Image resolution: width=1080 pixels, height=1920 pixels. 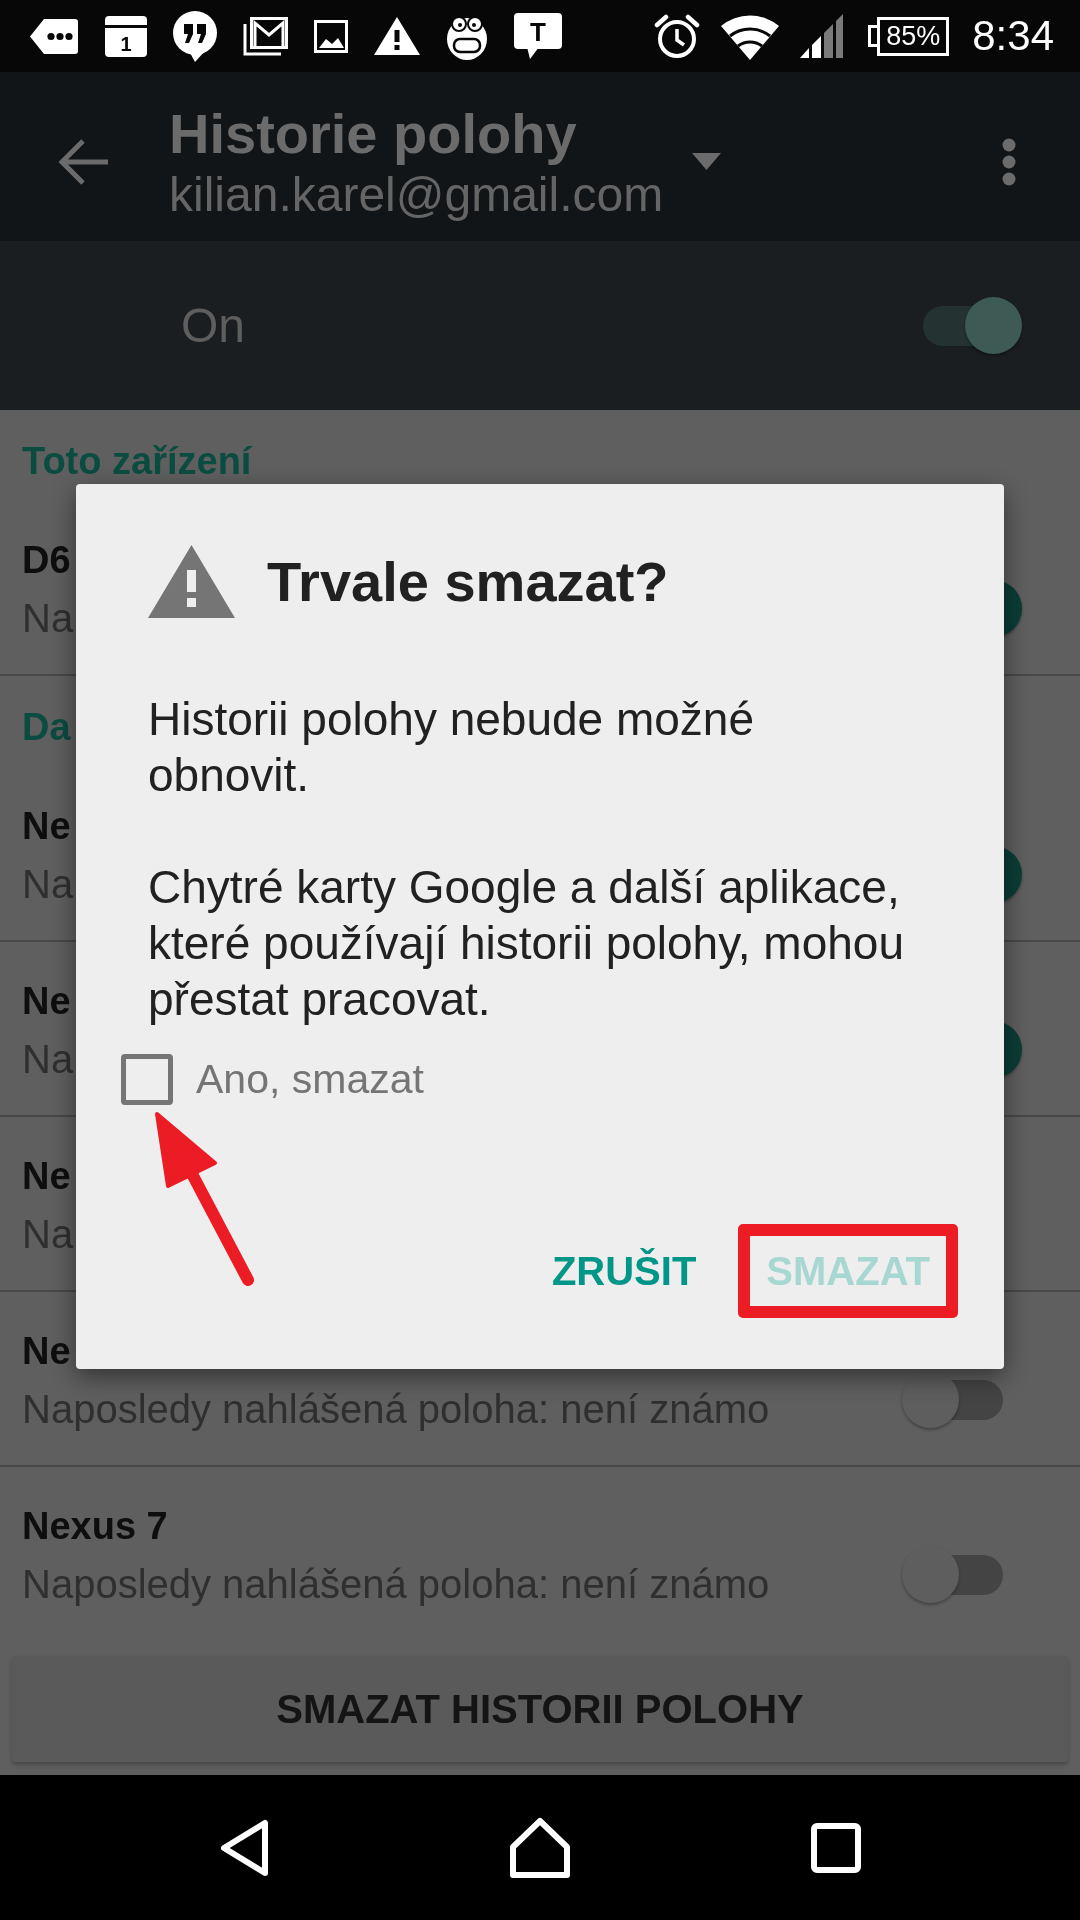 I want to click on calendar-icon: 1, so click(x=126, y=36).